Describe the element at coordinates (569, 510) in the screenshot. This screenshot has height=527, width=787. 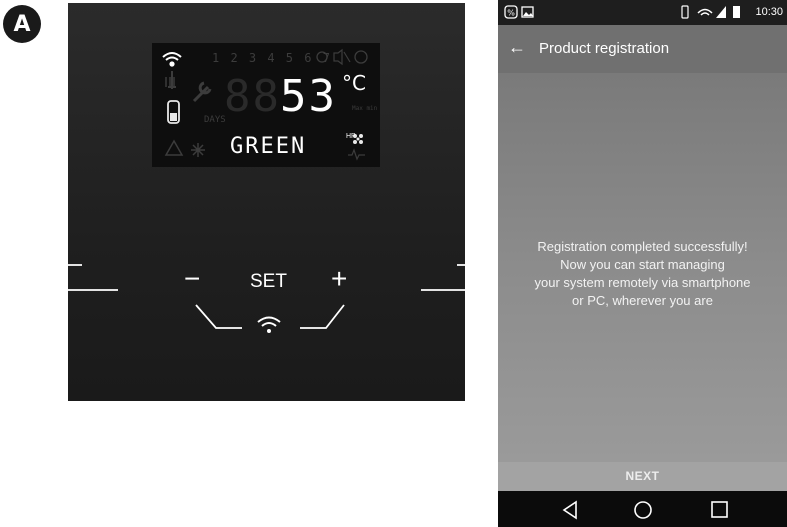
I see `nav-back-icon` at that location.